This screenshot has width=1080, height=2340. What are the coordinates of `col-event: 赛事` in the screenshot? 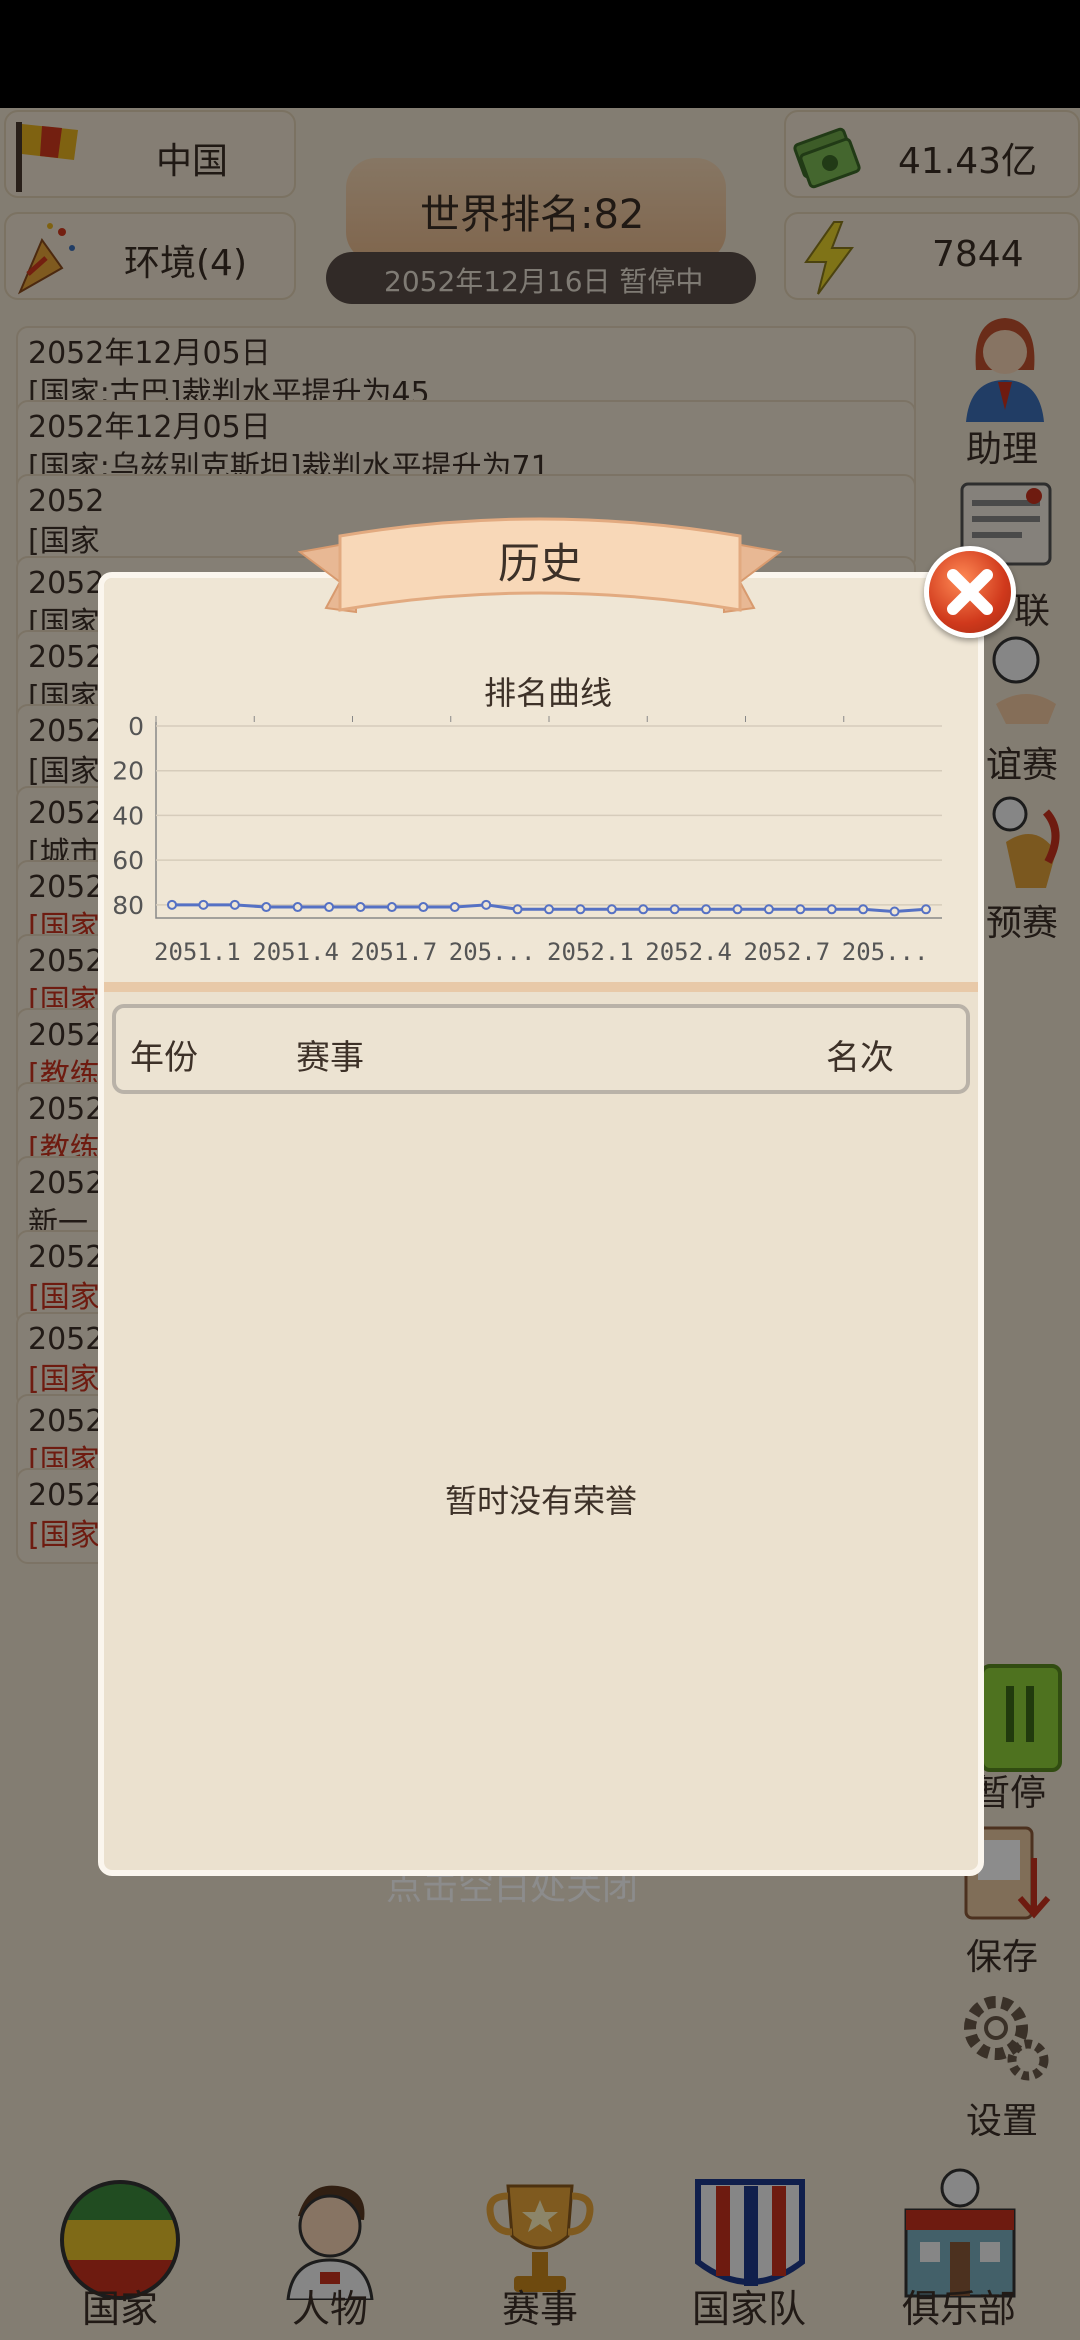 It's located at (330, 1058).